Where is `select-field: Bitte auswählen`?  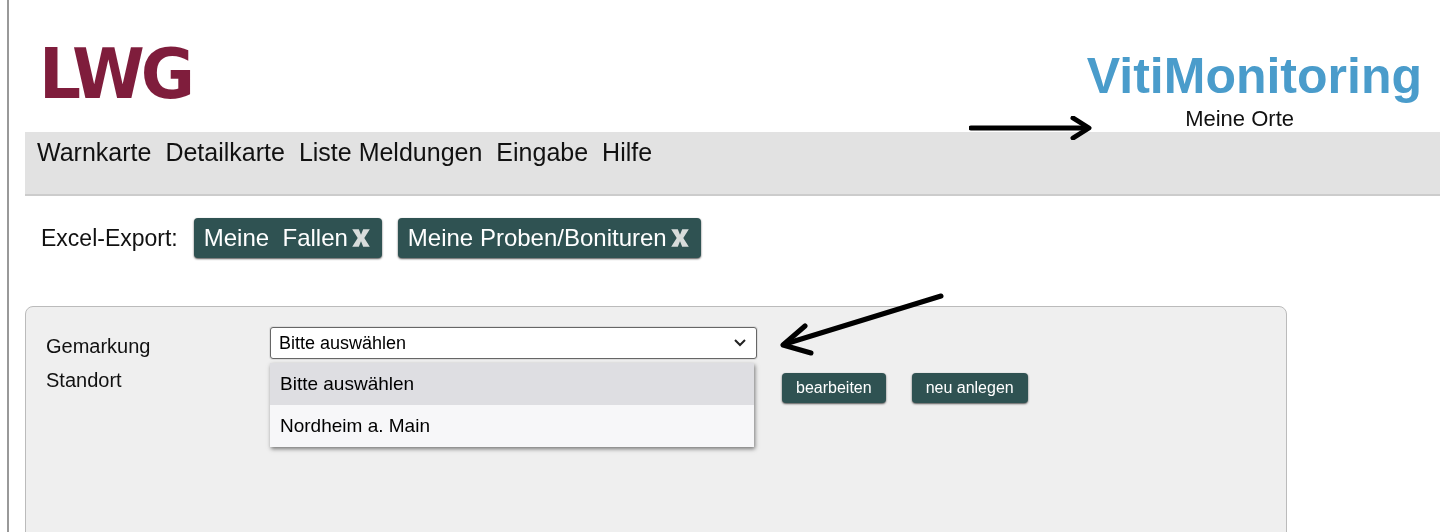
select-field: Bitte auswählen is located at coordinates (513, 343).